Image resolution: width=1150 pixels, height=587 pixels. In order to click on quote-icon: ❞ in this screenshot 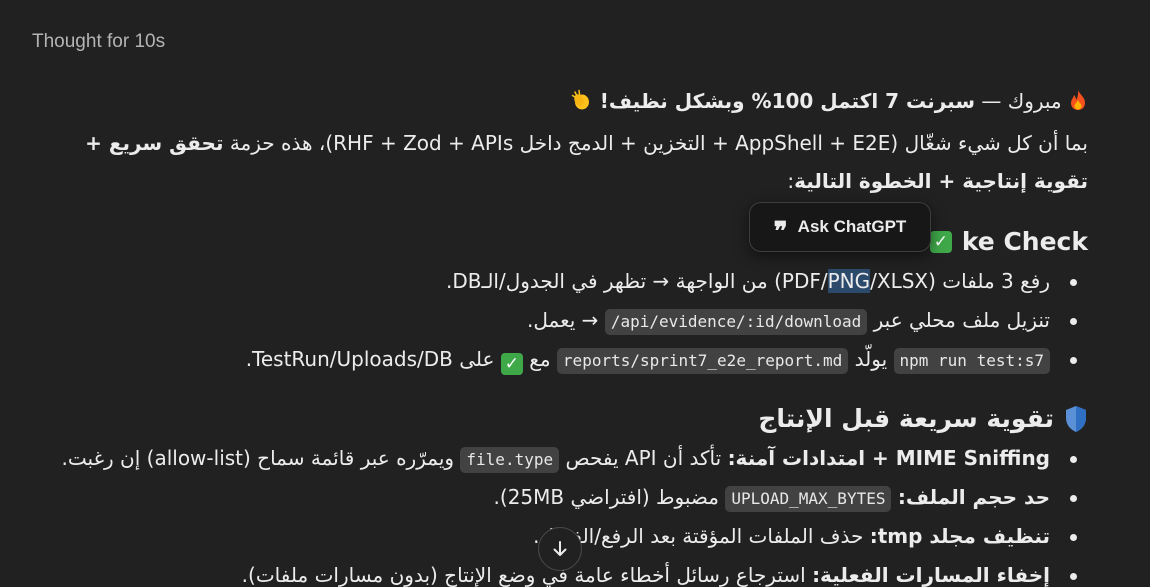, I will do `click(780, 232)`.